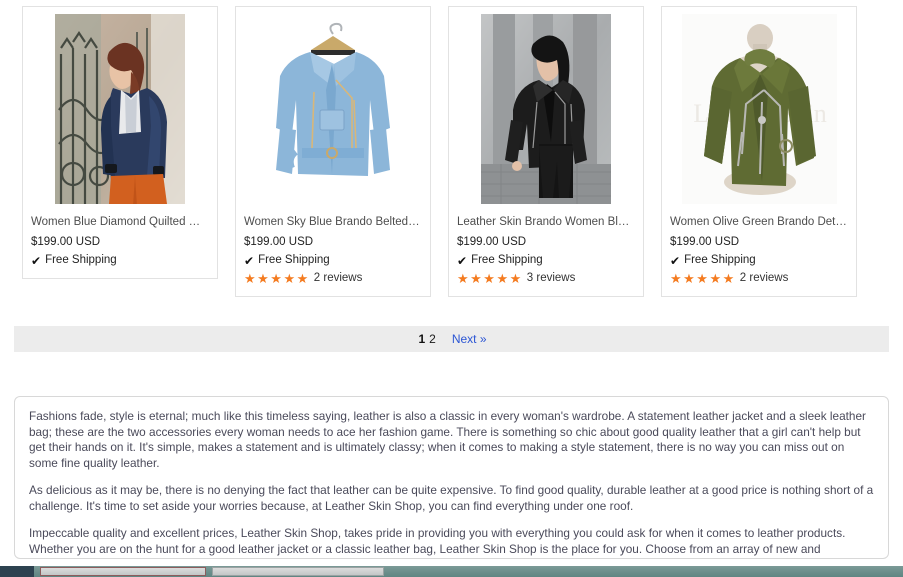  I want to click on browser-window-bottom-edge, so click(451, 562).